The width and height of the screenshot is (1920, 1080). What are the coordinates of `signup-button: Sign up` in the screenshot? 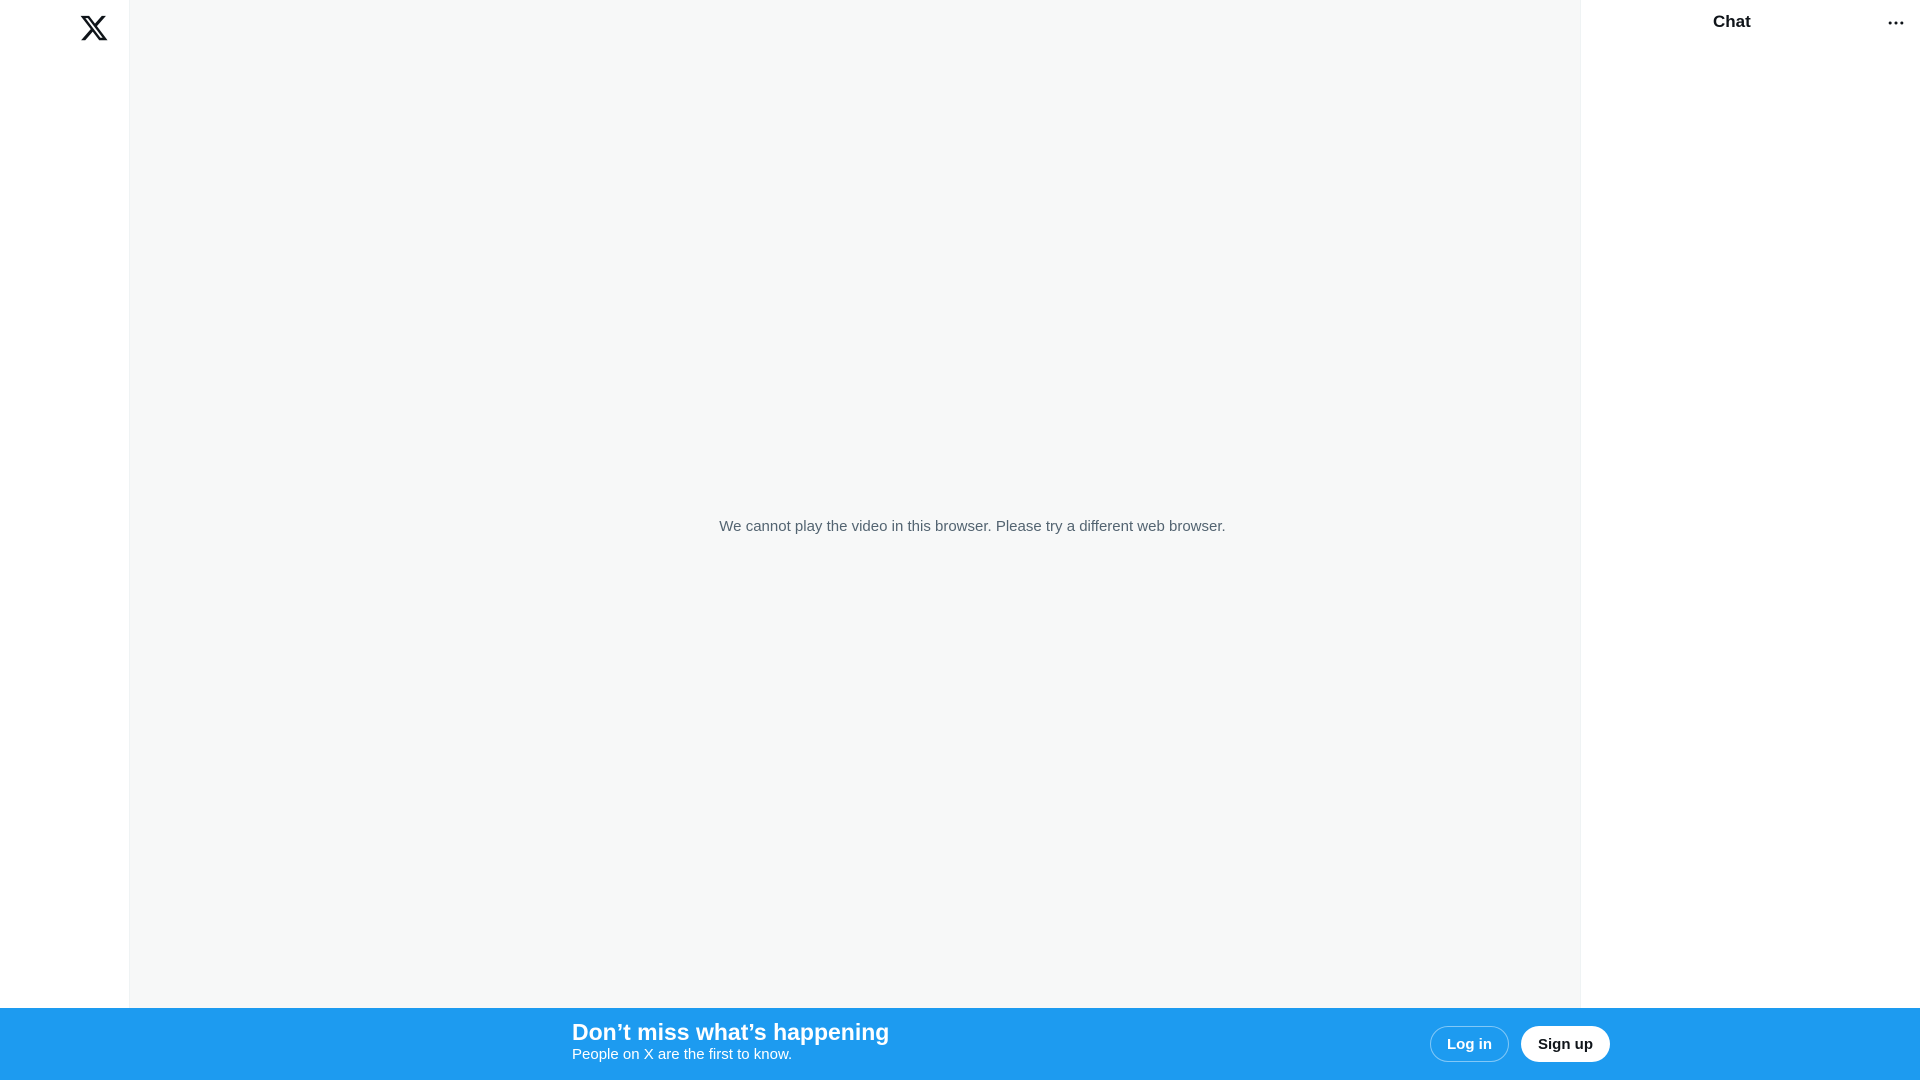 It's located at (1565, 1044).